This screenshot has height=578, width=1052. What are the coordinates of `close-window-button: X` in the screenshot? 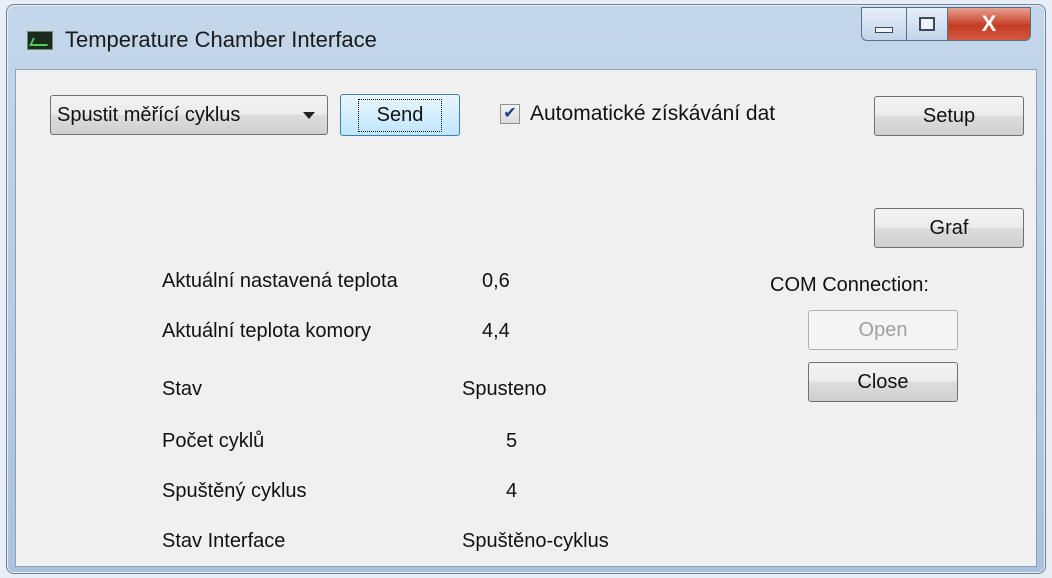 It's located at (989, 24).